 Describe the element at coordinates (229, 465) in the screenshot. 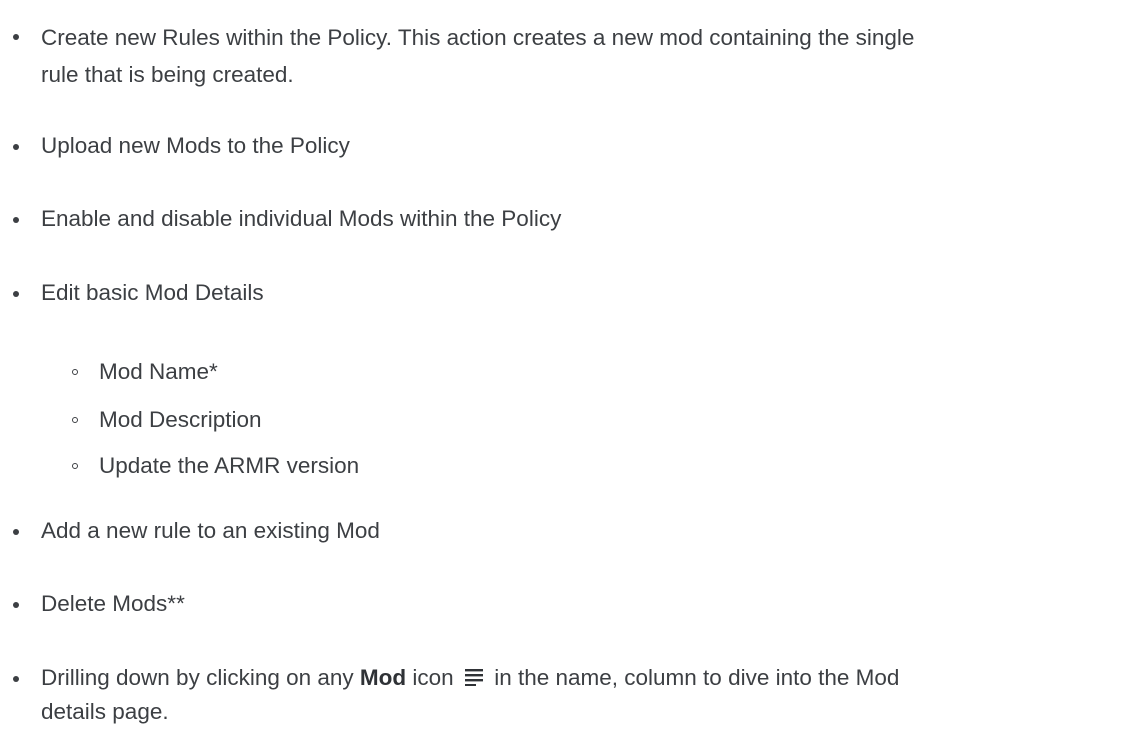

I see `sub-list-item-text: Update the ARMR version` at that location.